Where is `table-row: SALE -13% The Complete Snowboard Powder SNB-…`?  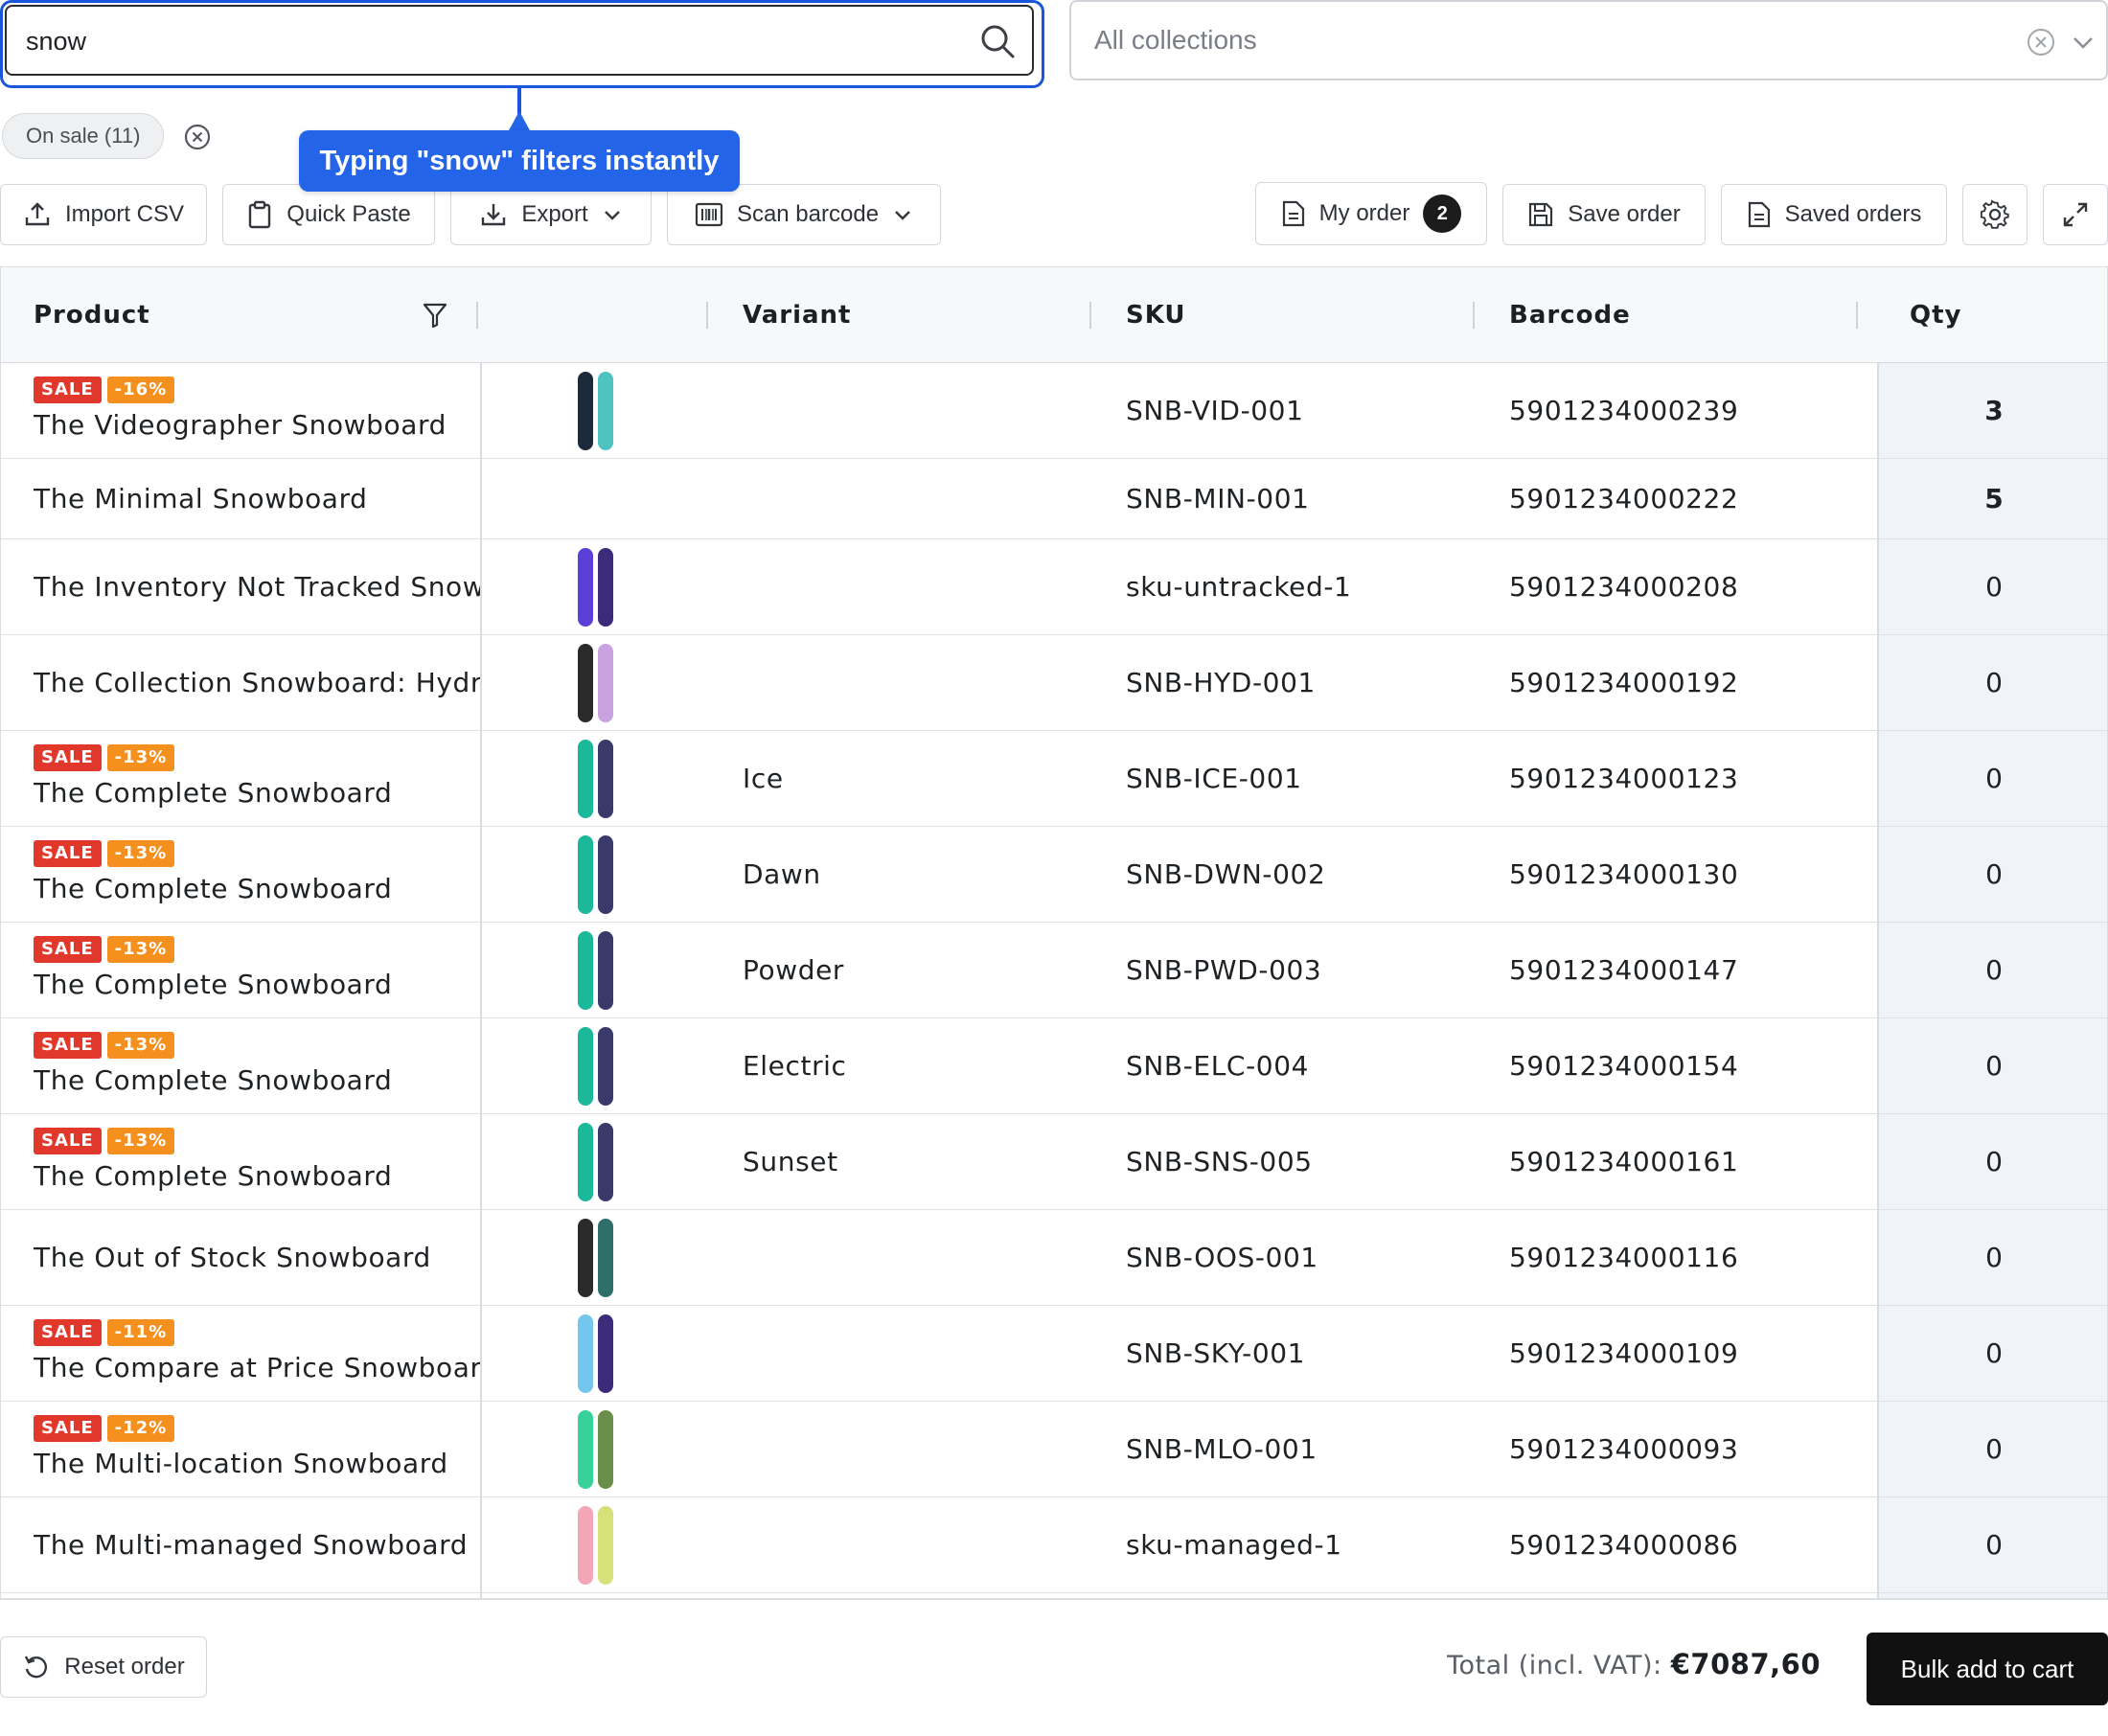
table-row: SALE -13% The Complete Snowboard Powder SNB-… is located at coordinates (1054, 971).